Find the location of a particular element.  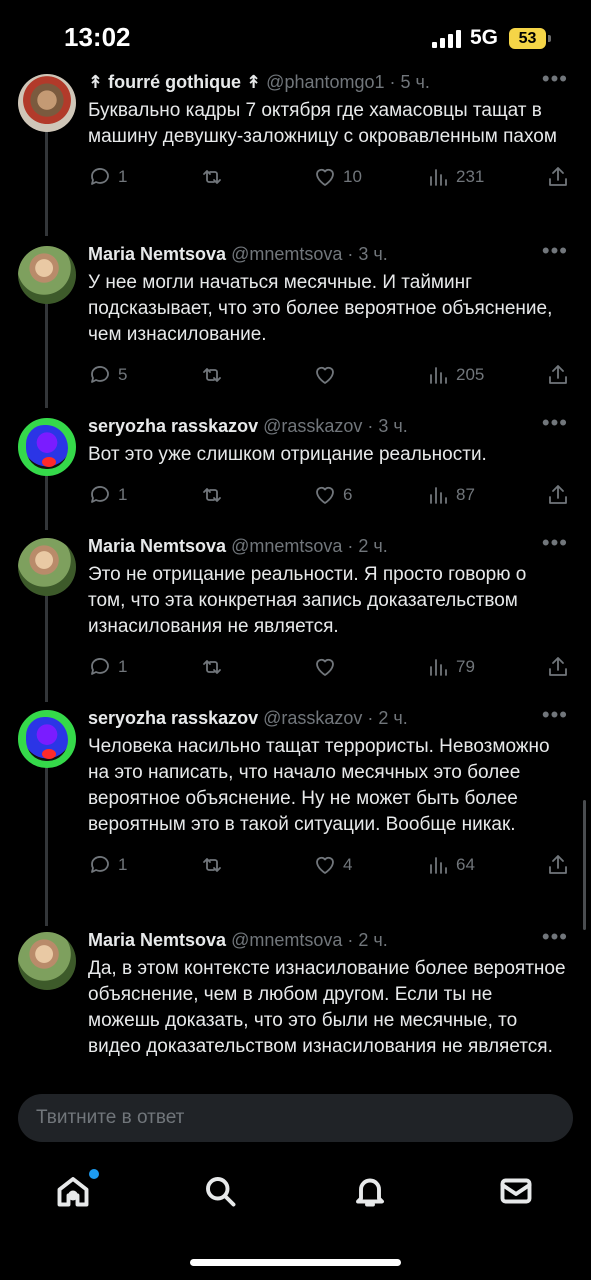

search-icon is located at coordinates (221, 1192).